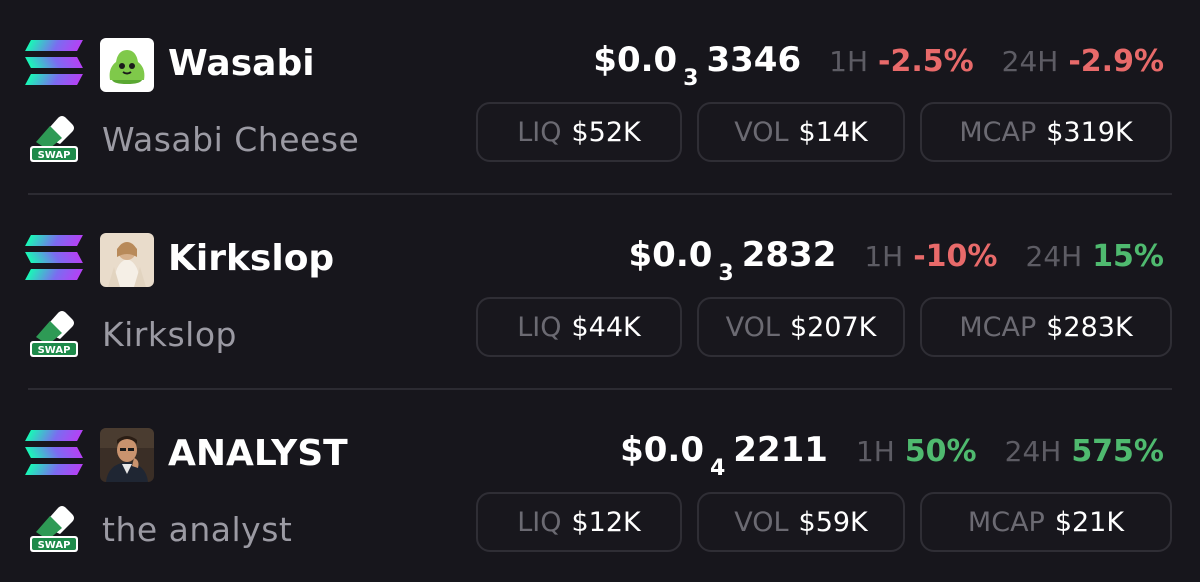  I want to click on price-zero-count: 4, so click(717, 468).